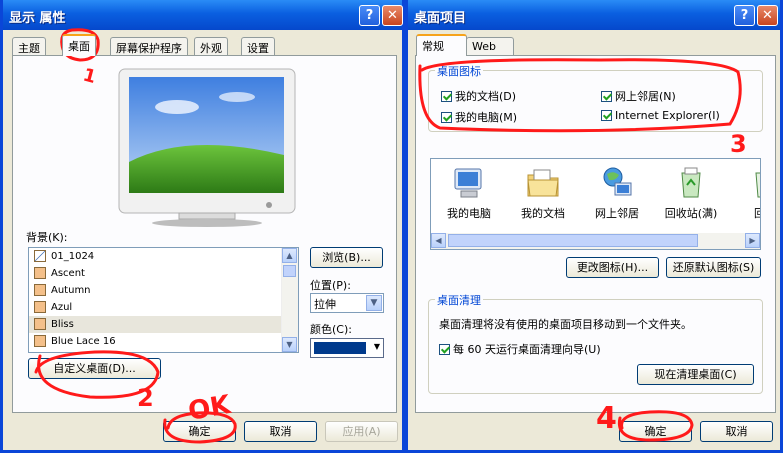  What do you see at coordinates (695, 374) in the screenshot?
I see `cleanup-now-button: 现在清理桌面(C)` at bounding box center [695, 374].